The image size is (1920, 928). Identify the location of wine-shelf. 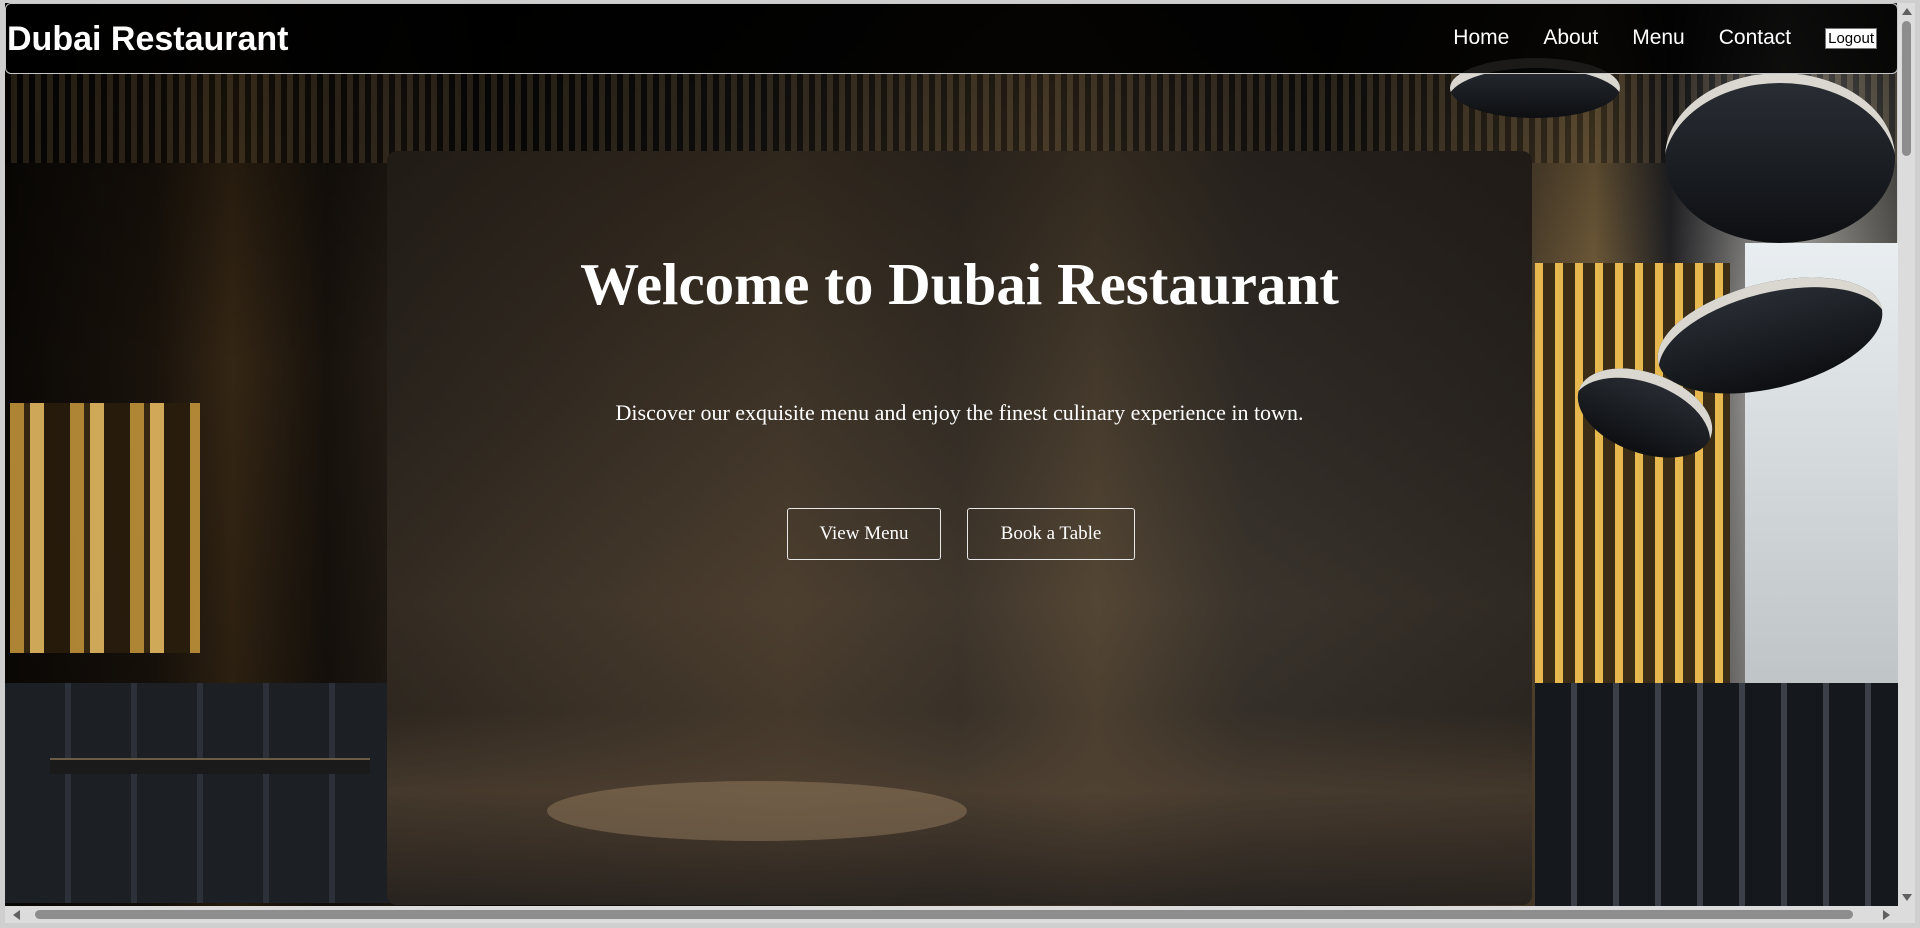
(105, 528).